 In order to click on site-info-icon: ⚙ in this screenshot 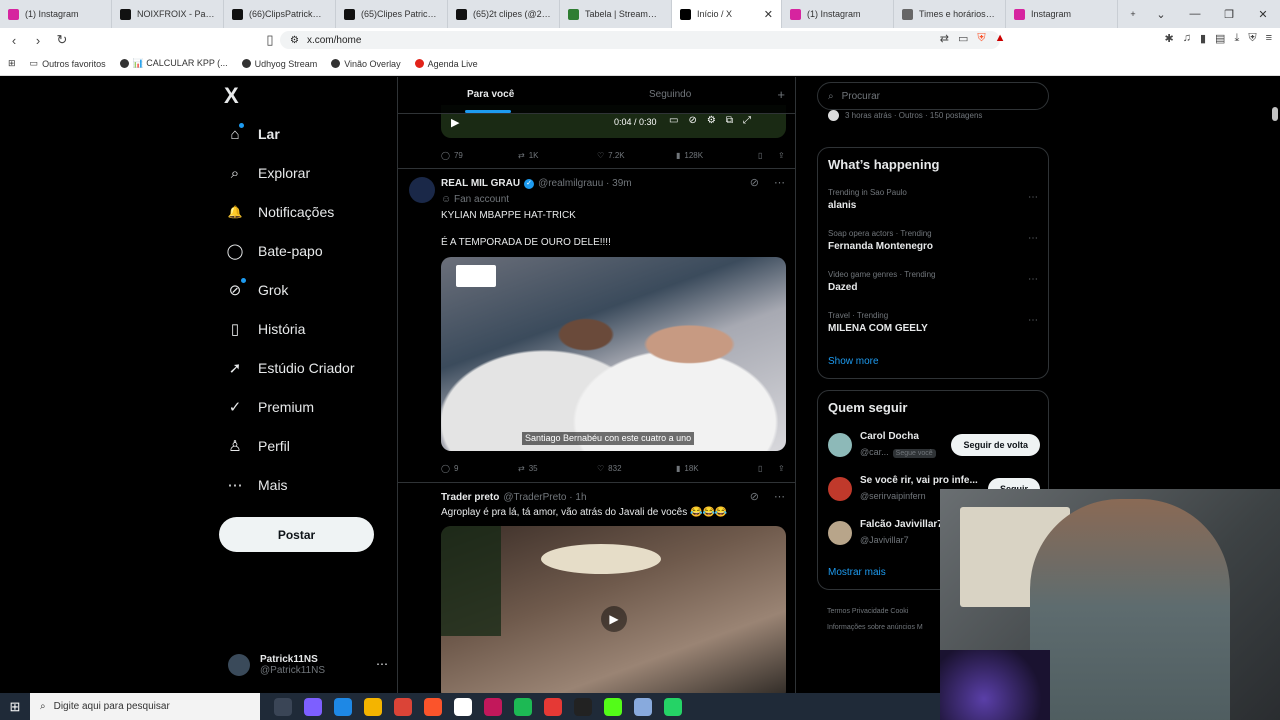, I will do `click(294, 40)`.